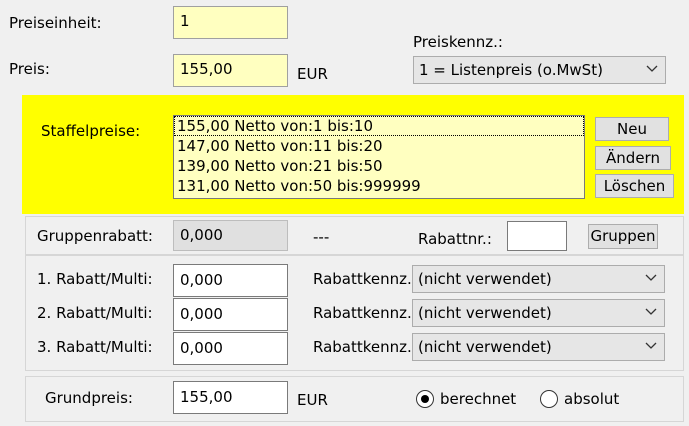 Image resolution: width=689 pixels, height=426 pixels. Describe the element at coordinates (458, 42) in the screenshot. I see `preiskennz-label: Preiskennz.:` at that location.